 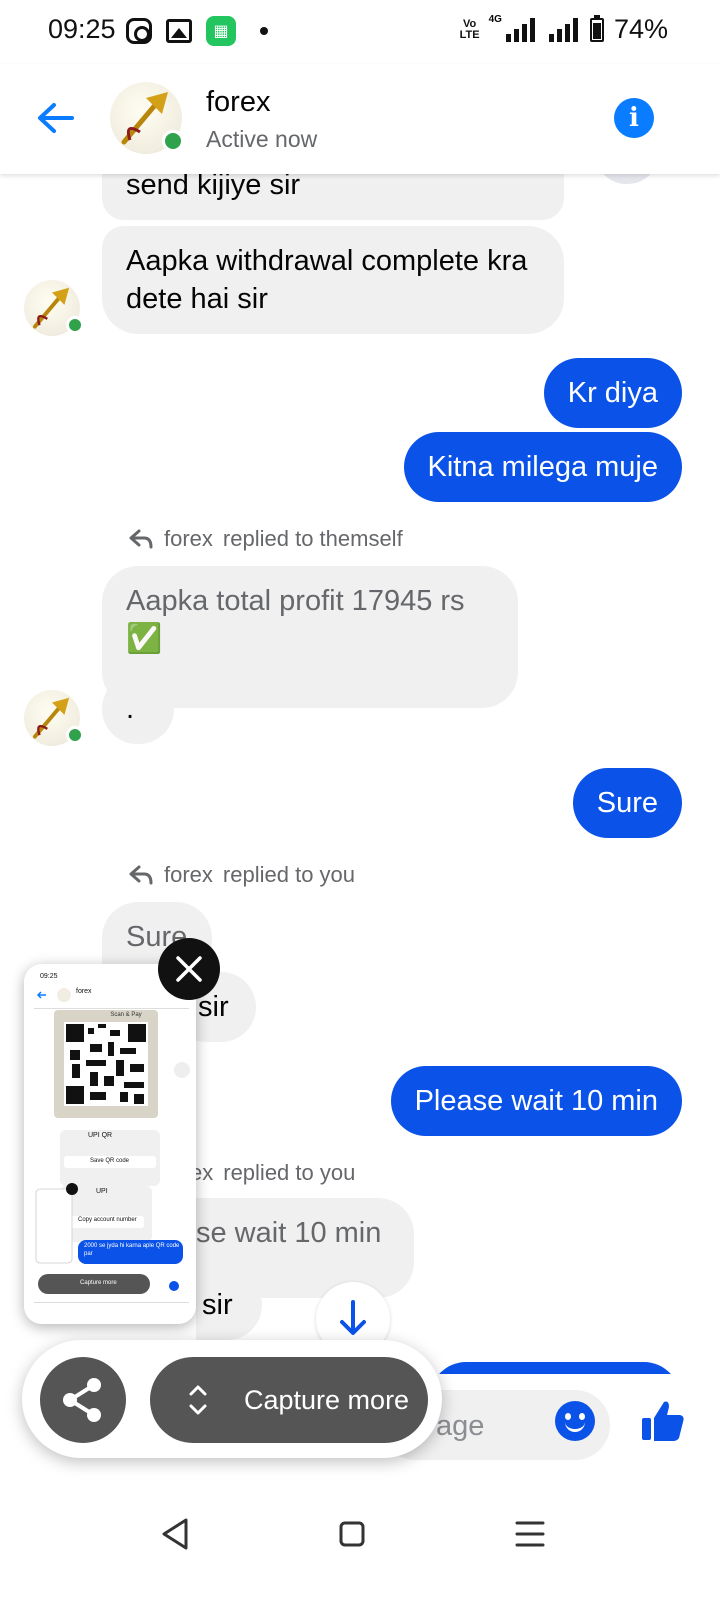 I want to click on contact-avatar, so click(x=147, y=118).